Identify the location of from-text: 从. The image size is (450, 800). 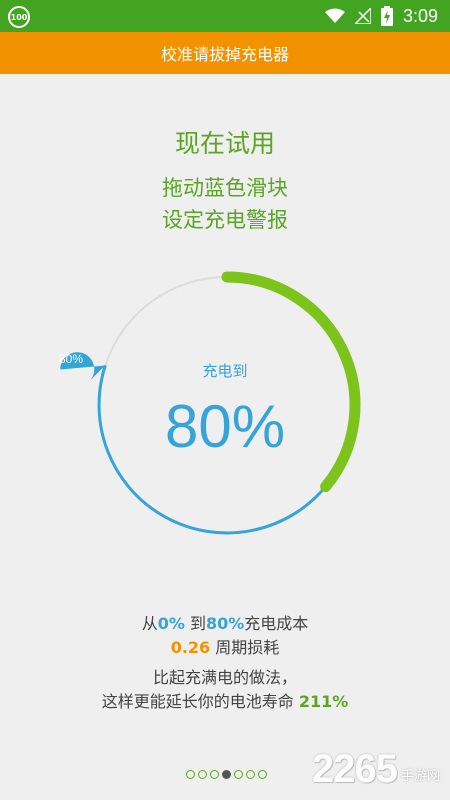
(149, 623).